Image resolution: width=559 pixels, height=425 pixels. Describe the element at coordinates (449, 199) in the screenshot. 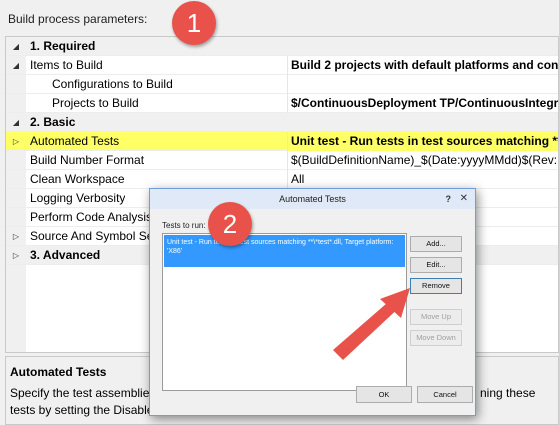

I see `help-icon: ?` at that location.